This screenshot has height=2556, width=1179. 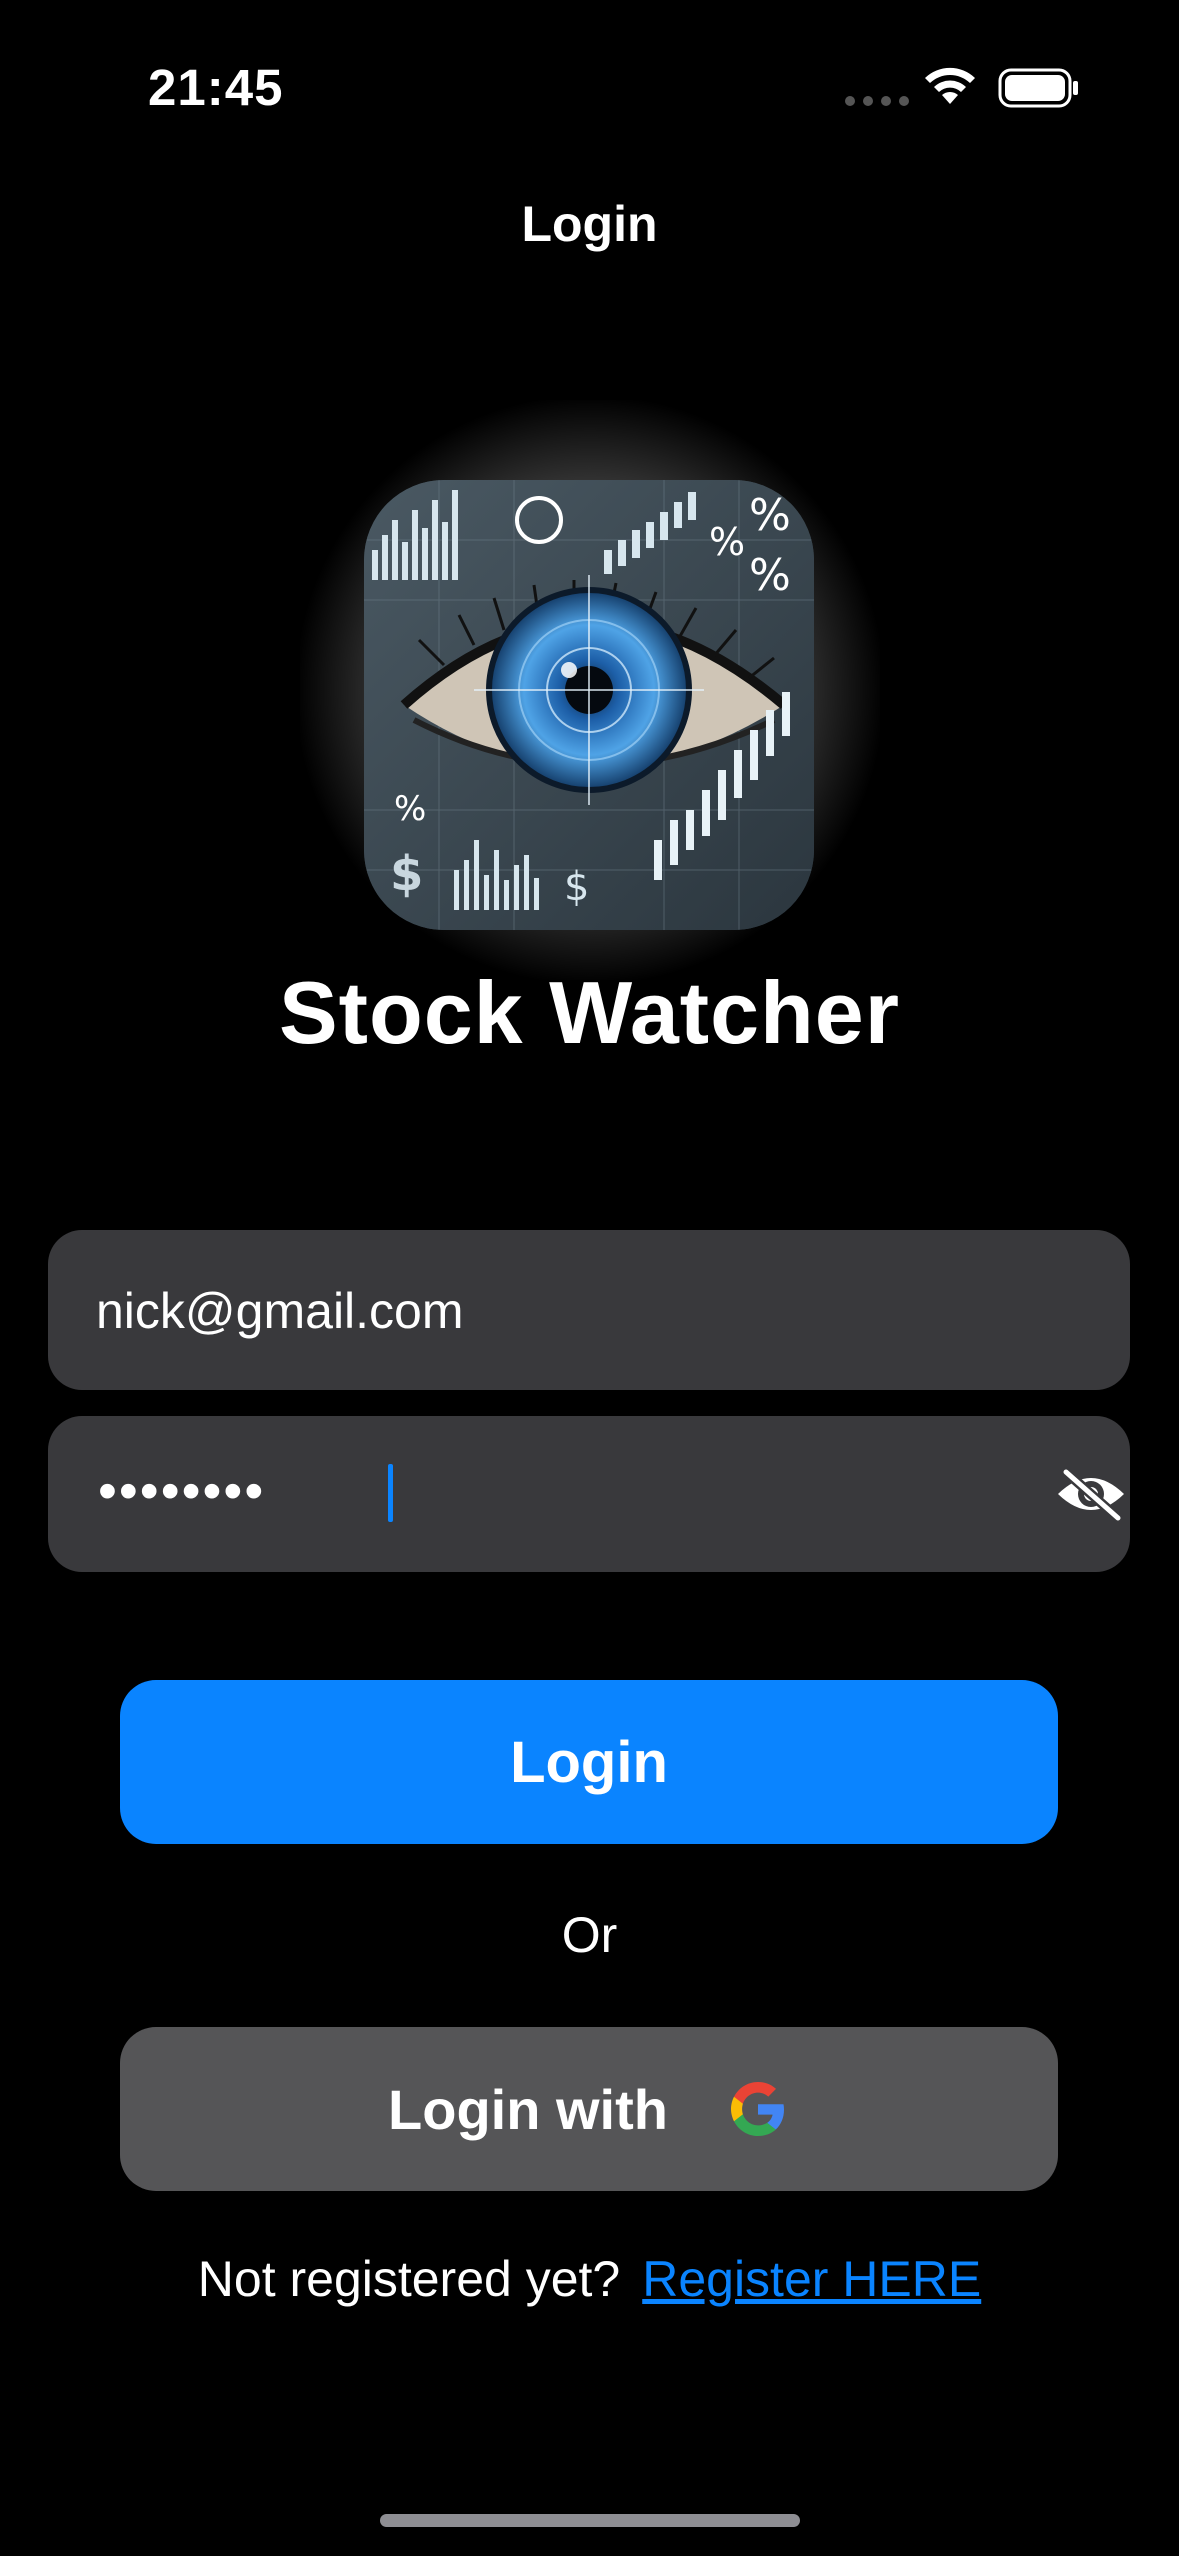 I want to click on email-field: nick@gmail.com, so click(x=589, y=1310).